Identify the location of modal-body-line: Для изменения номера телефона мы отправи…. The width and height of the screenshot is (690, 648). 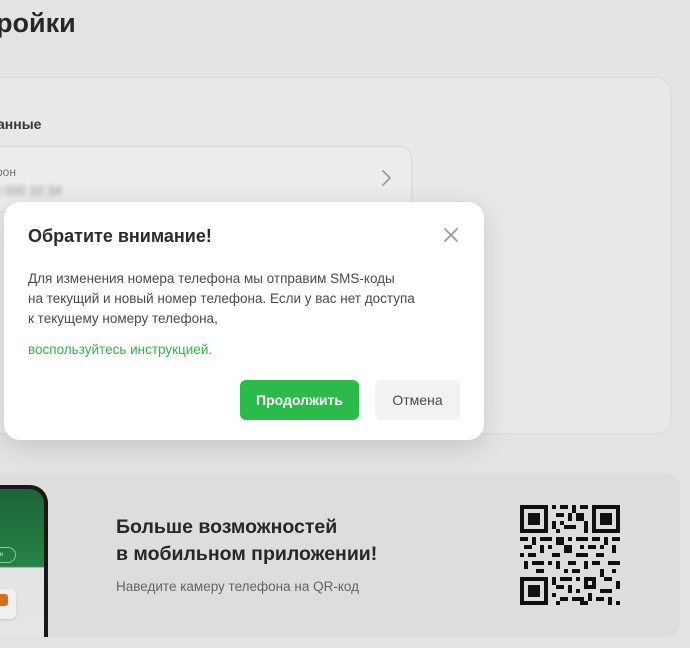
(211, 278).